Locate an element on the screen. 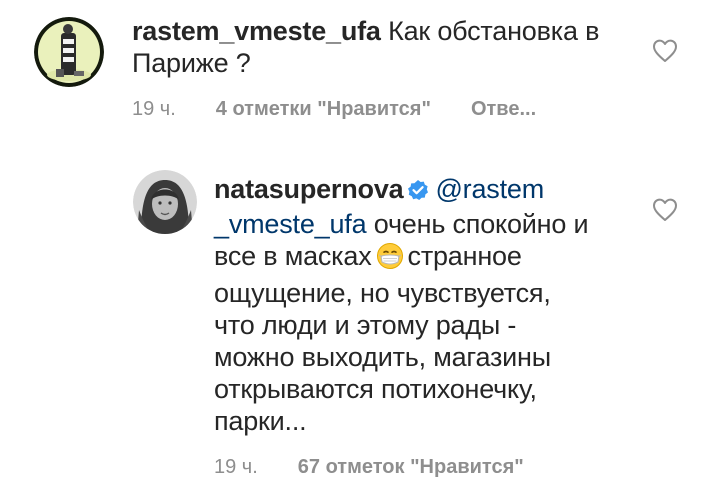 Image resolution: width=719 pixels, height=493 pixels. comment-meta: 19 ч. 67 отметок "Нравится" is located at coordinates (369, 467).